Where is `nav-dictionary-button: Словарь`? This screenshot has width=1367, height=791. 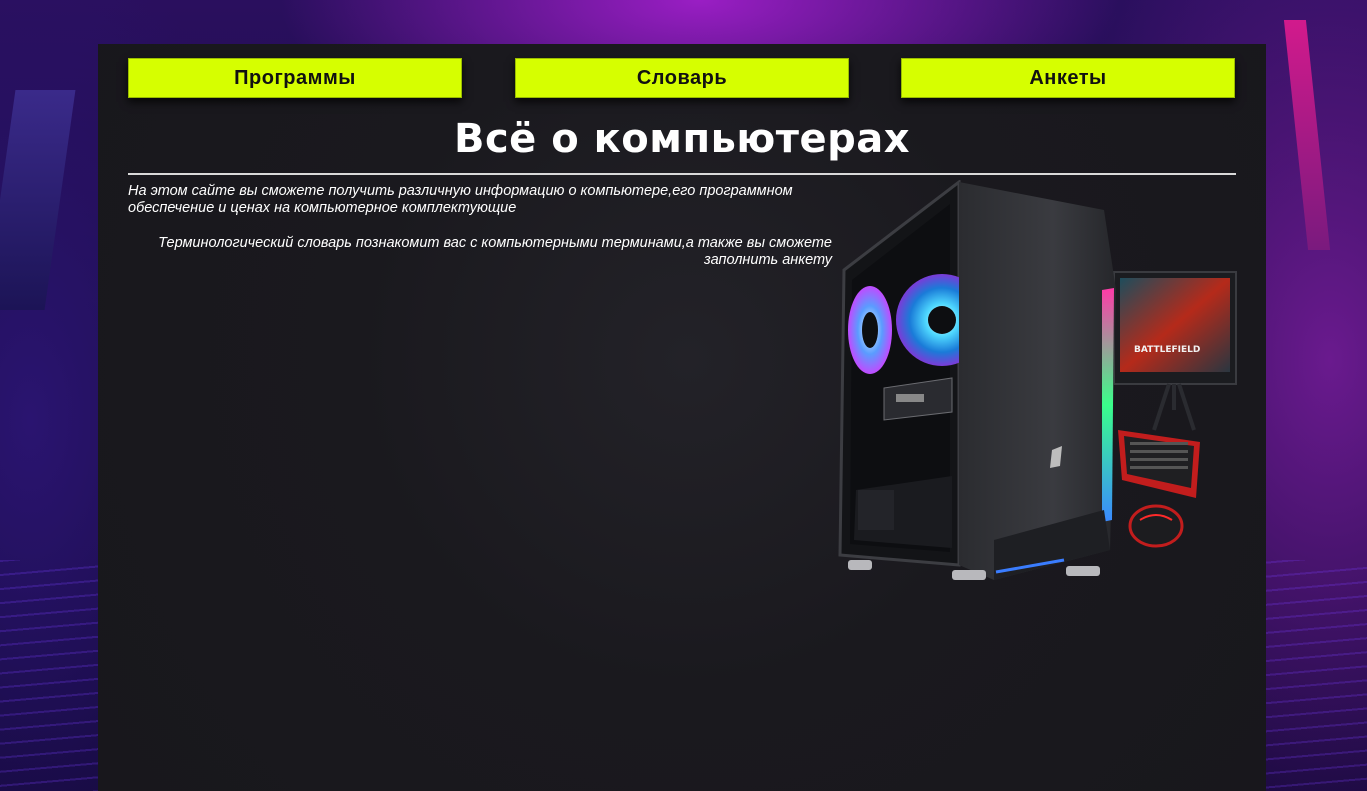
nav-dictionary-button: Словарь is located at coordinates (682, 78).